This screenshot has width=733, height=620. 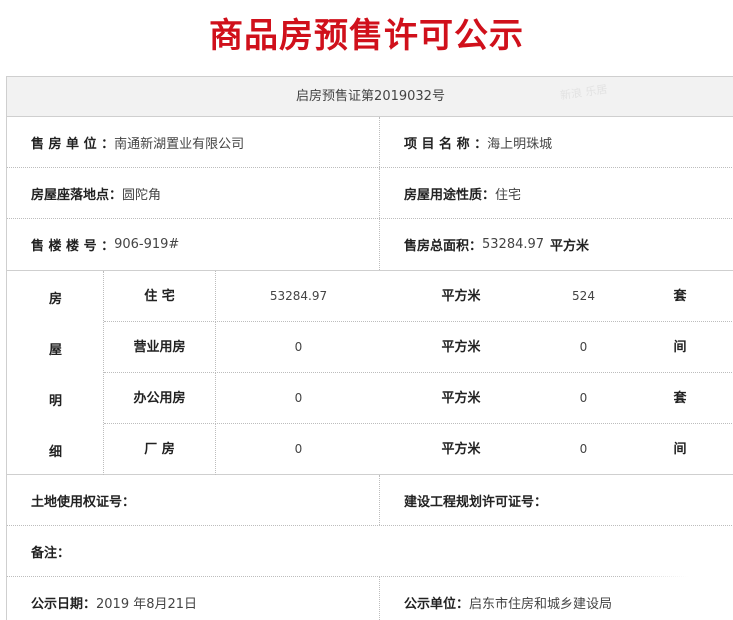 I want to click on permits-row: 土地使用权证号： 建设工程规划许可证号：, so click(x=370, y=500).